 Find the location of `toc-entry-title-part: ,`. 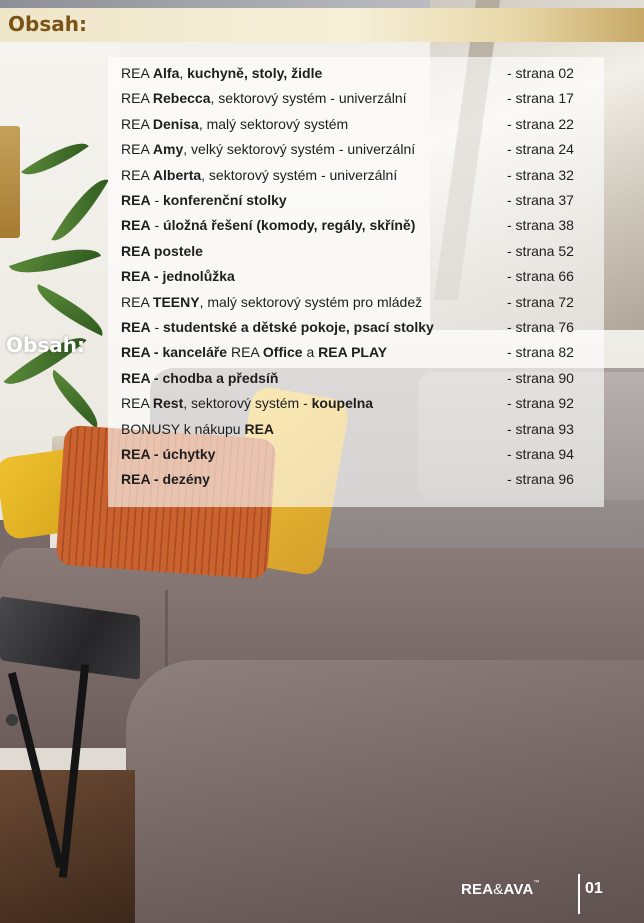

toc-entry-title-part: , is located at coordinates (183, 73).